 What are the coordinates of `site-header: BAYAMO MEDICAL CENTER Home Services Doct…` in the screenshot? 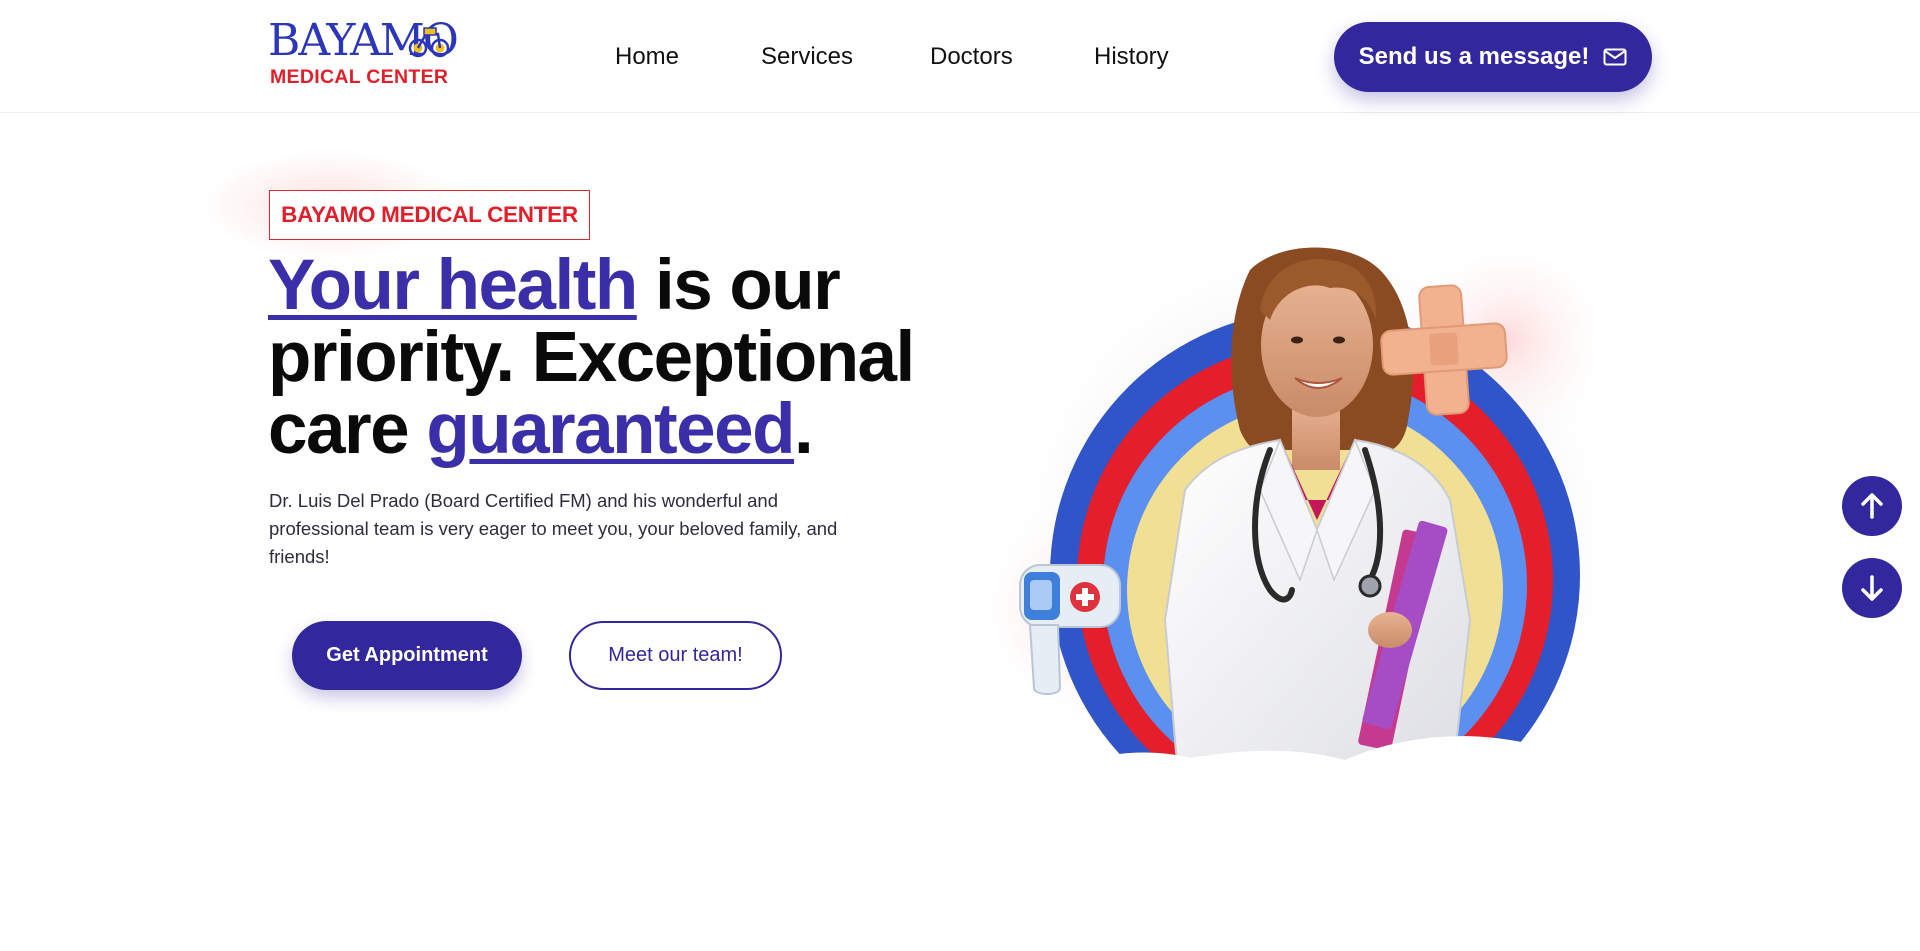 It's located at (960, 56).